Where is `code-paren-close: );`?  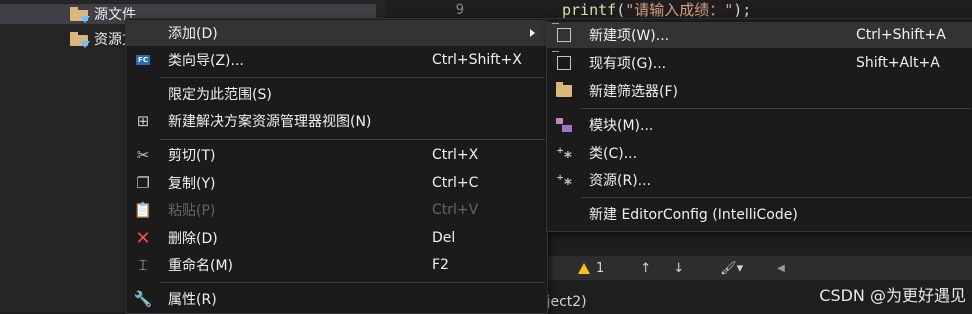
code-paren-close: ); is located at coordinates (742, 10).